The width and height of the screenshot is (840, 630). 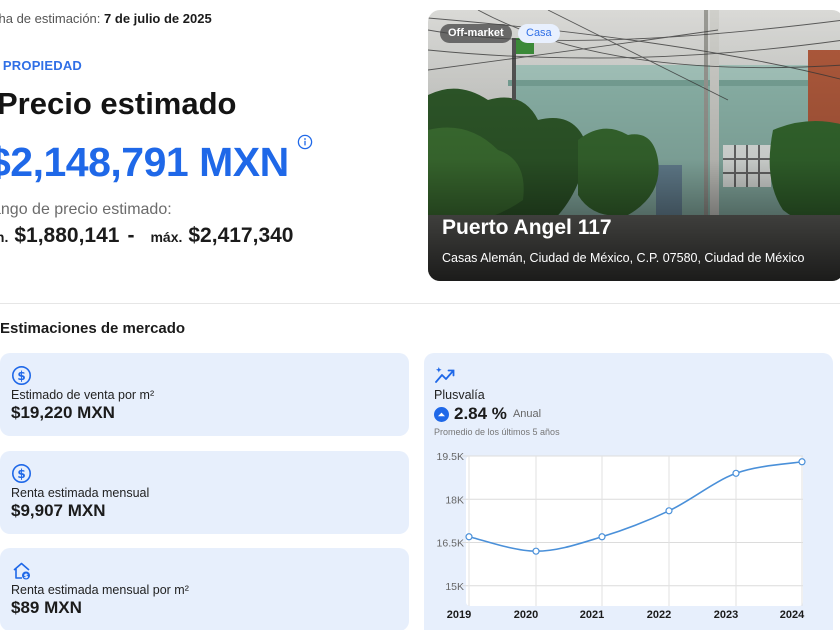 I want to click on x-tick-label: 2021, so click(x=592, y=615).